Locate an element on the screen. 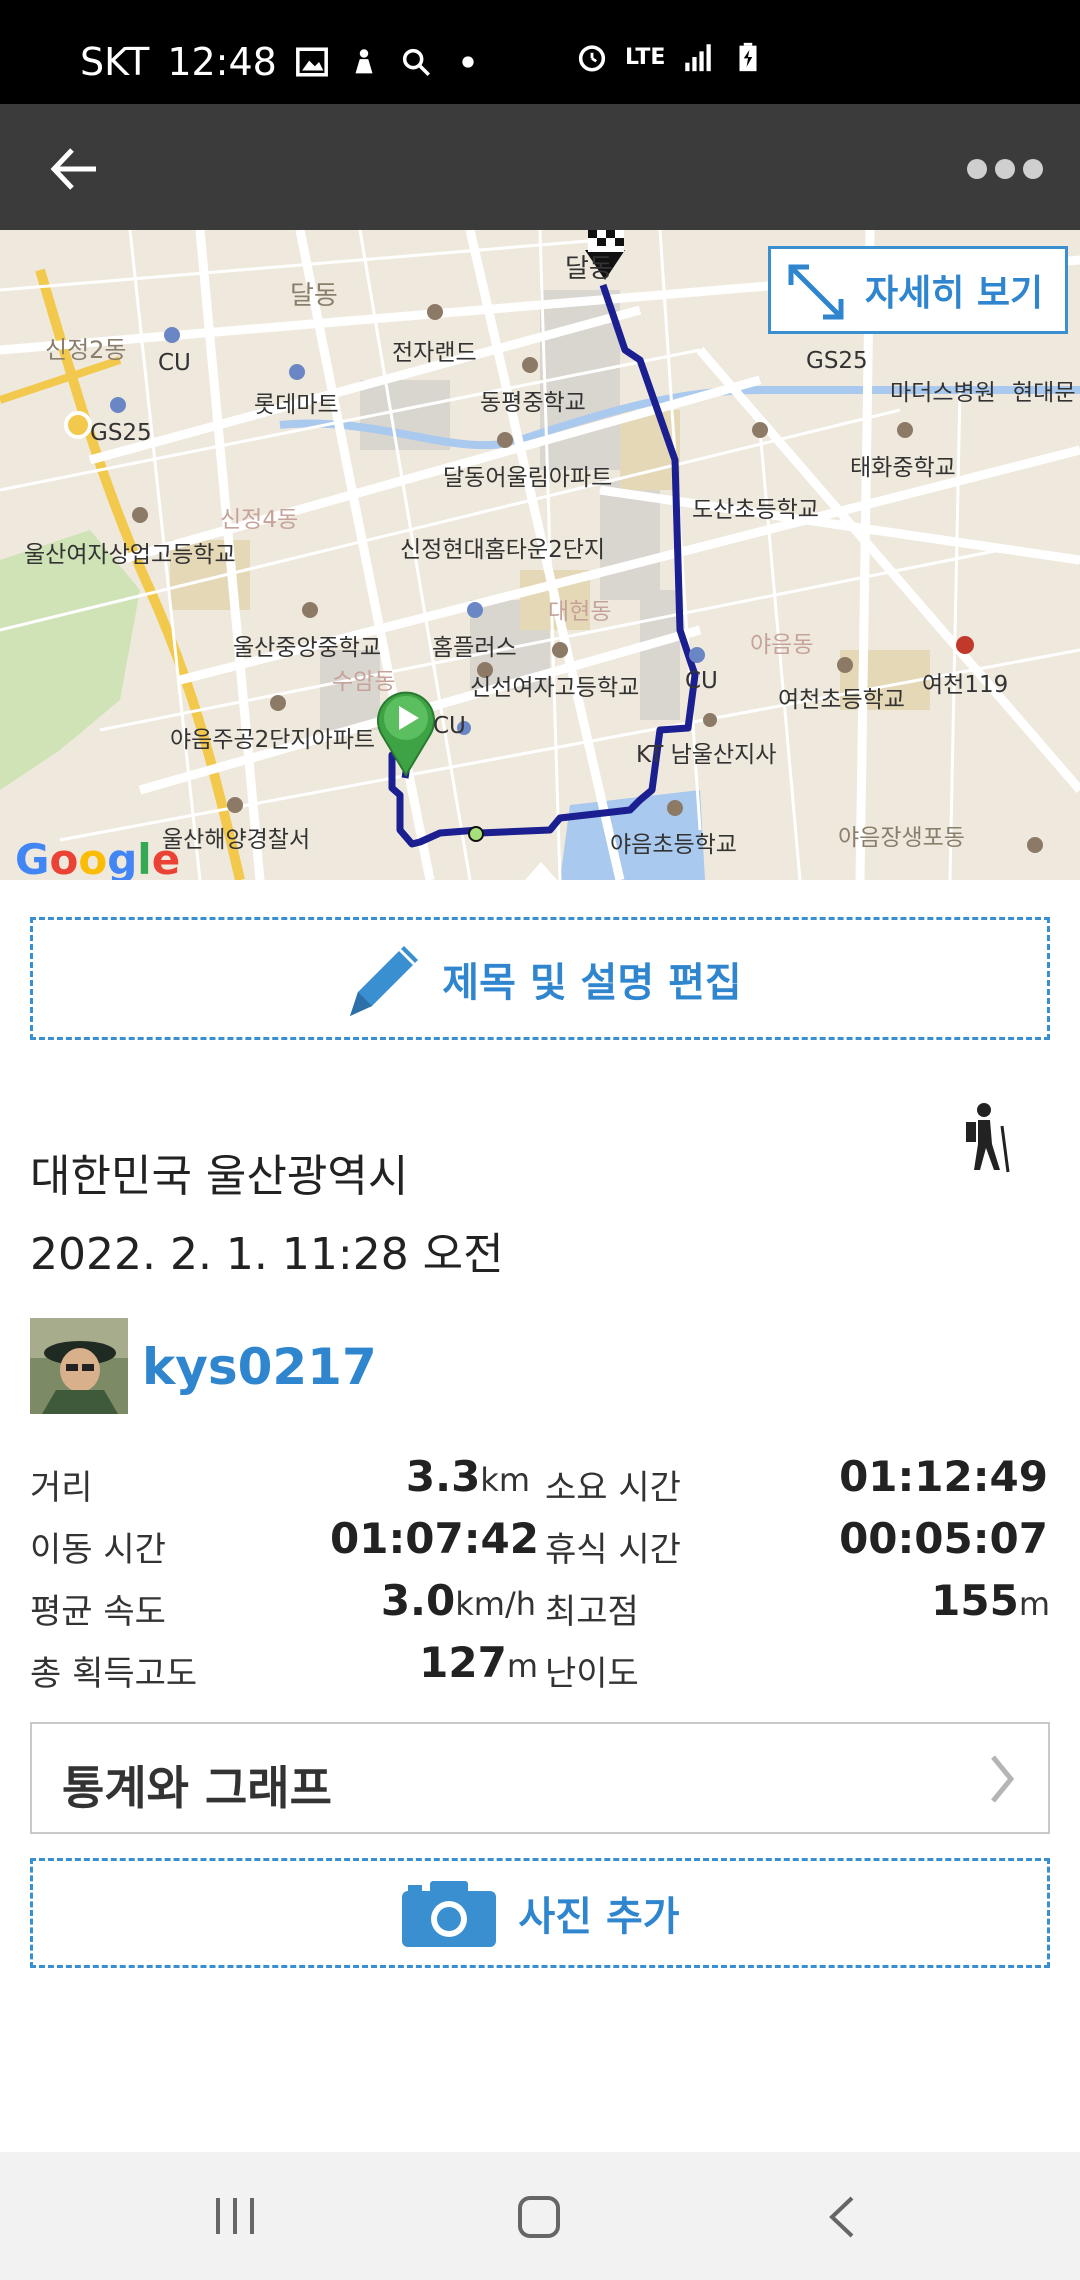 The width and height of the screenshot is (1080, 2280). map-label: 야음장생포동 is located at coordinates (901, 838).